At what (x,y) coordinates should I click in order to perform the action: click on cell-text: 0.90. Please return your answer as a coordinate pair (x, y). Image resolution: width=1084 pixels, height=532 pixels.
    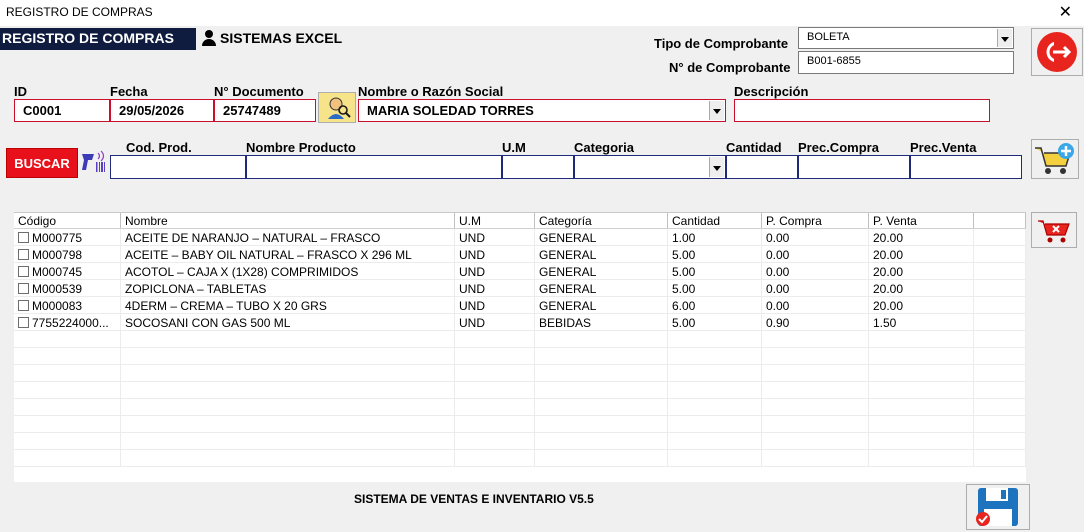
    Looking at the image, I should click on (778, 323).